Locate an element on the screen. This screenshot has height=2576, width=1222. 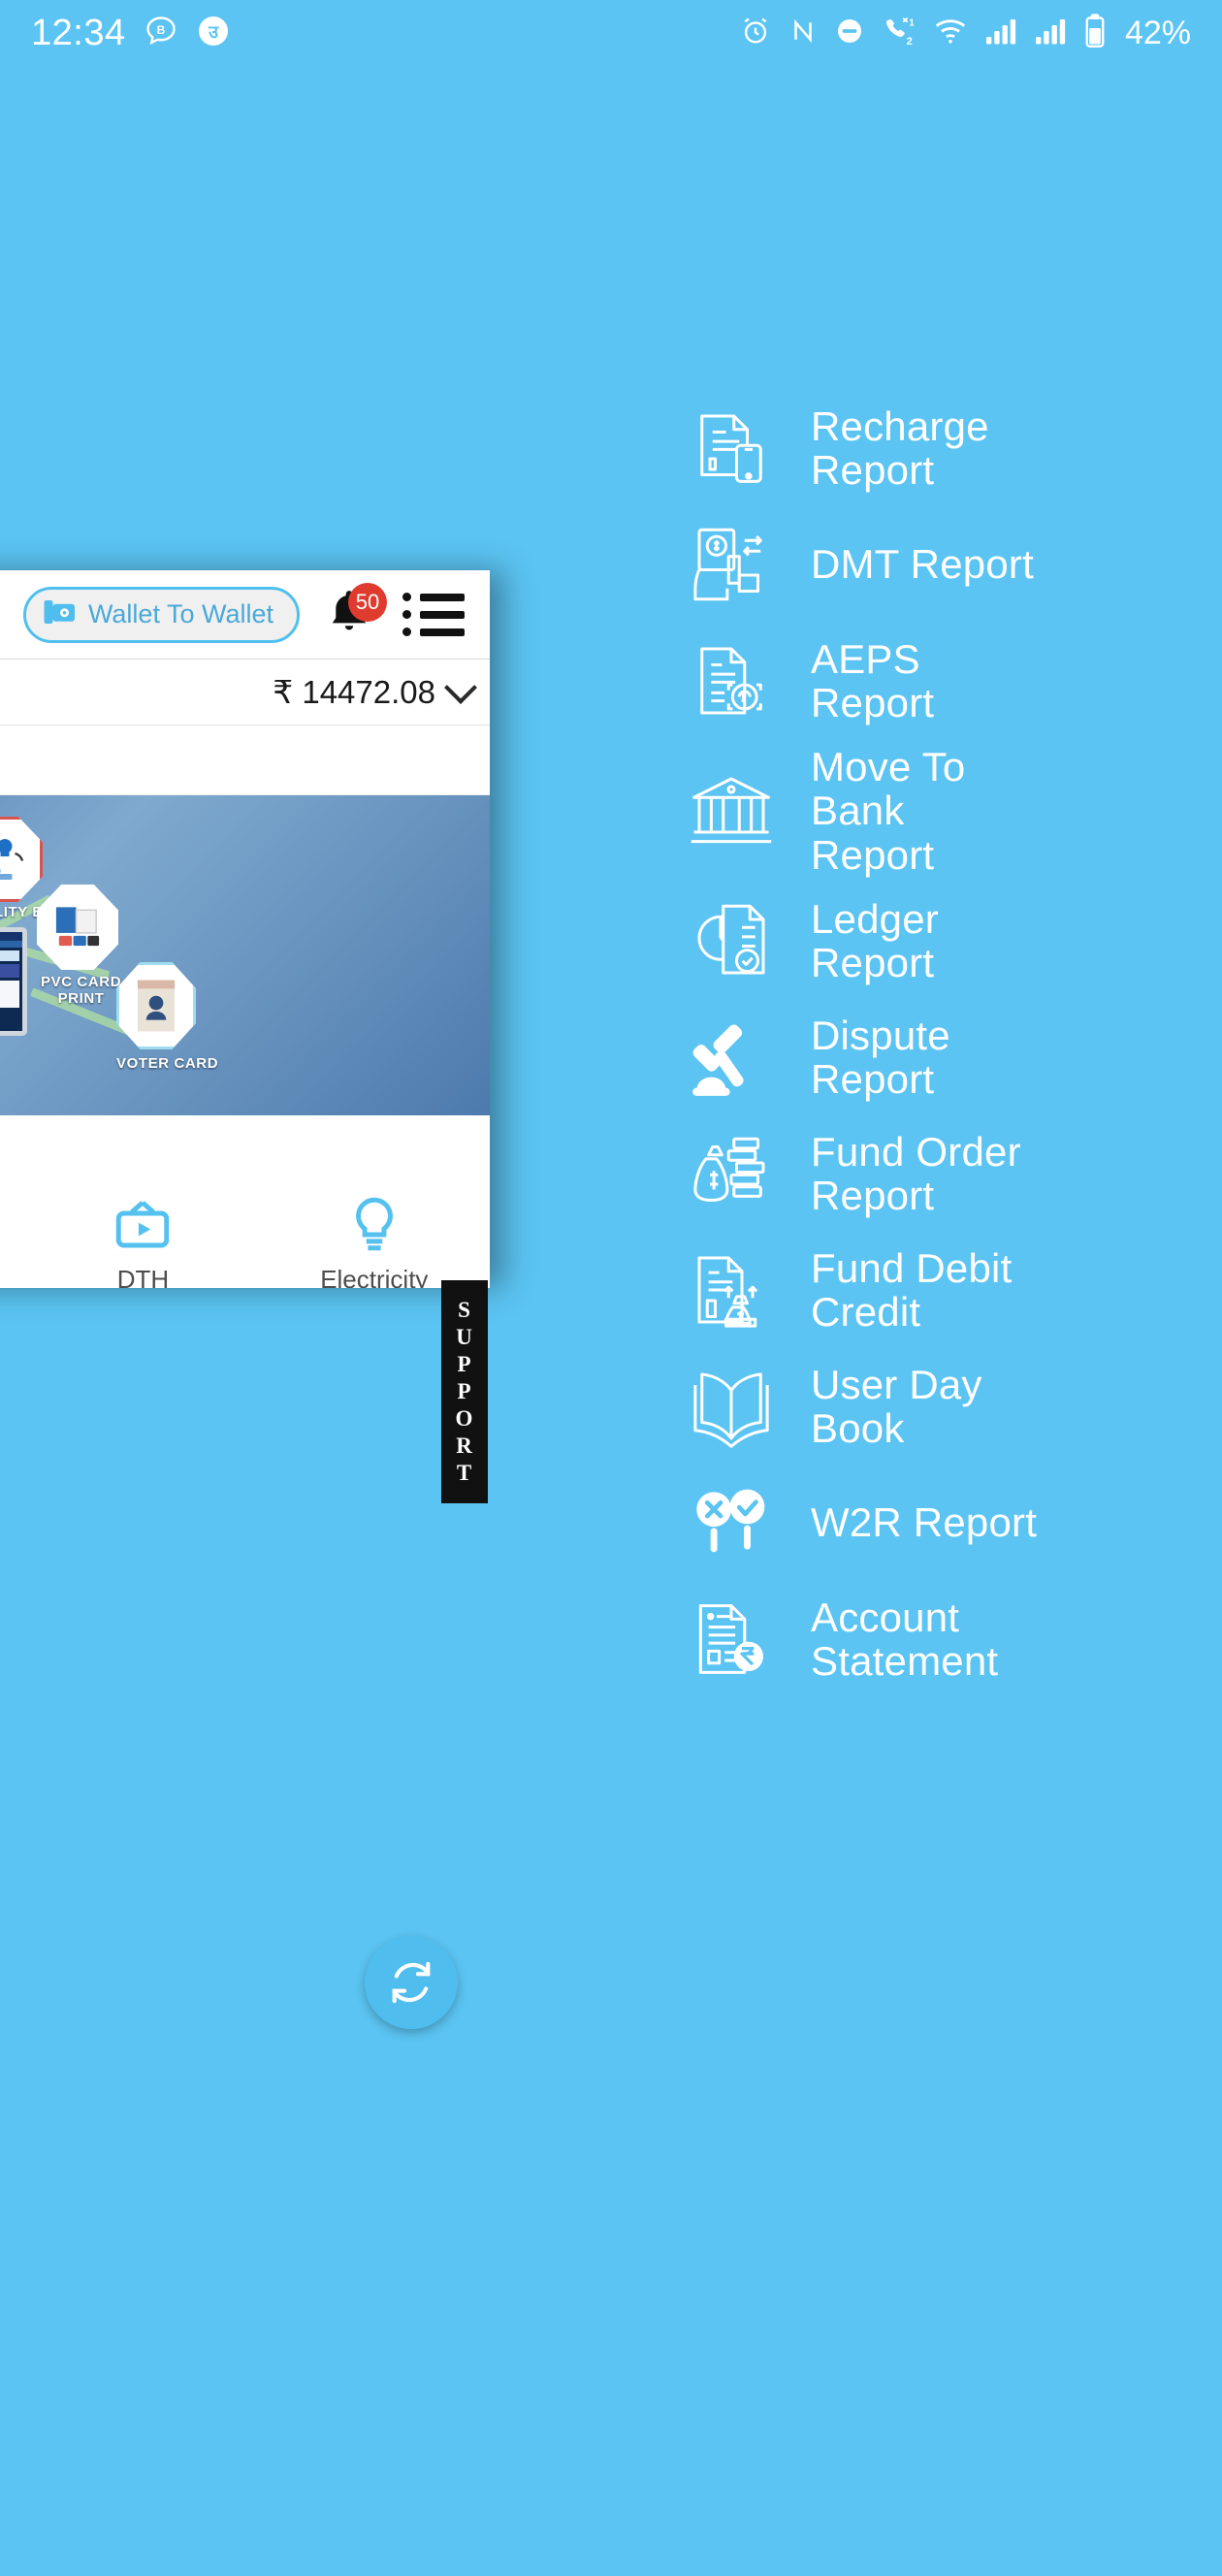
aeps-report-icon is located at coordinates (731, 681).